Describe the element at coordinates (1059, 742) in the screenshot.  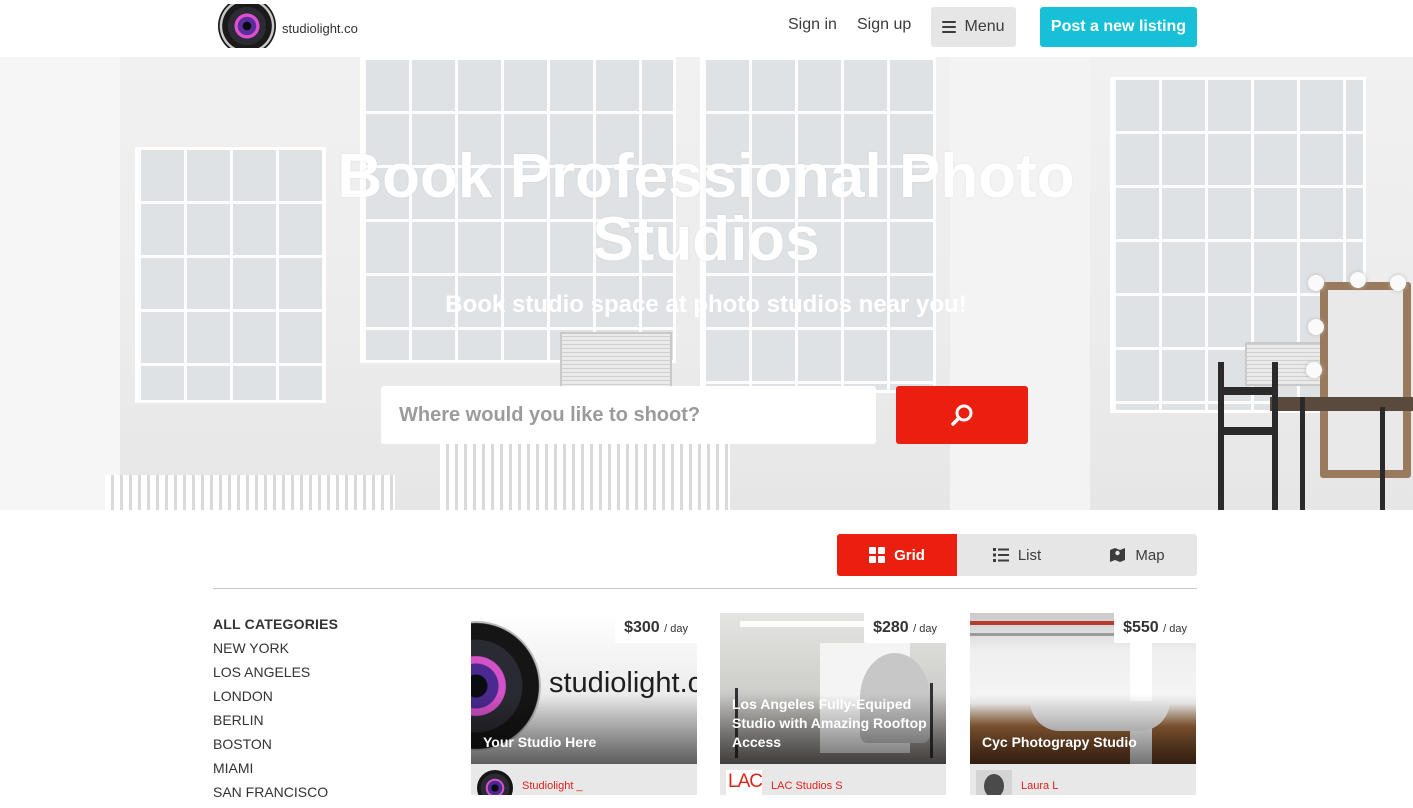
I see `listing-title: Cyc Photograpy Studio` at that location.